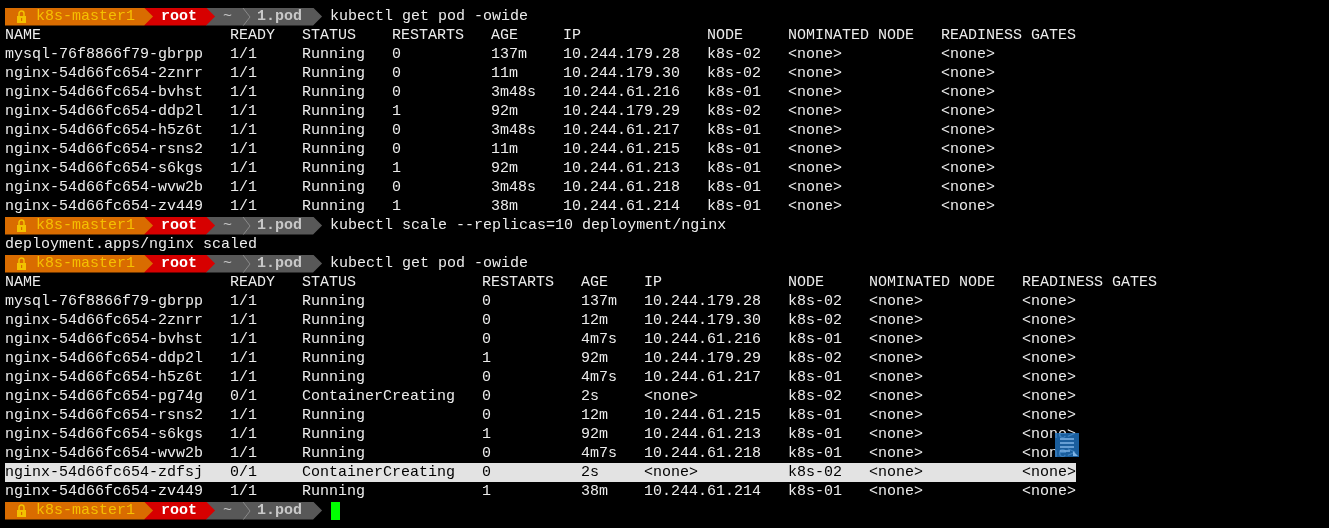 Image resolution: width=1329 pixels, height=528 pixels. What do you see at coordinates (703, 339) in the screenshot?
I see `table-cell-text: 10.244.61.216` at bounding box center [703, 339].